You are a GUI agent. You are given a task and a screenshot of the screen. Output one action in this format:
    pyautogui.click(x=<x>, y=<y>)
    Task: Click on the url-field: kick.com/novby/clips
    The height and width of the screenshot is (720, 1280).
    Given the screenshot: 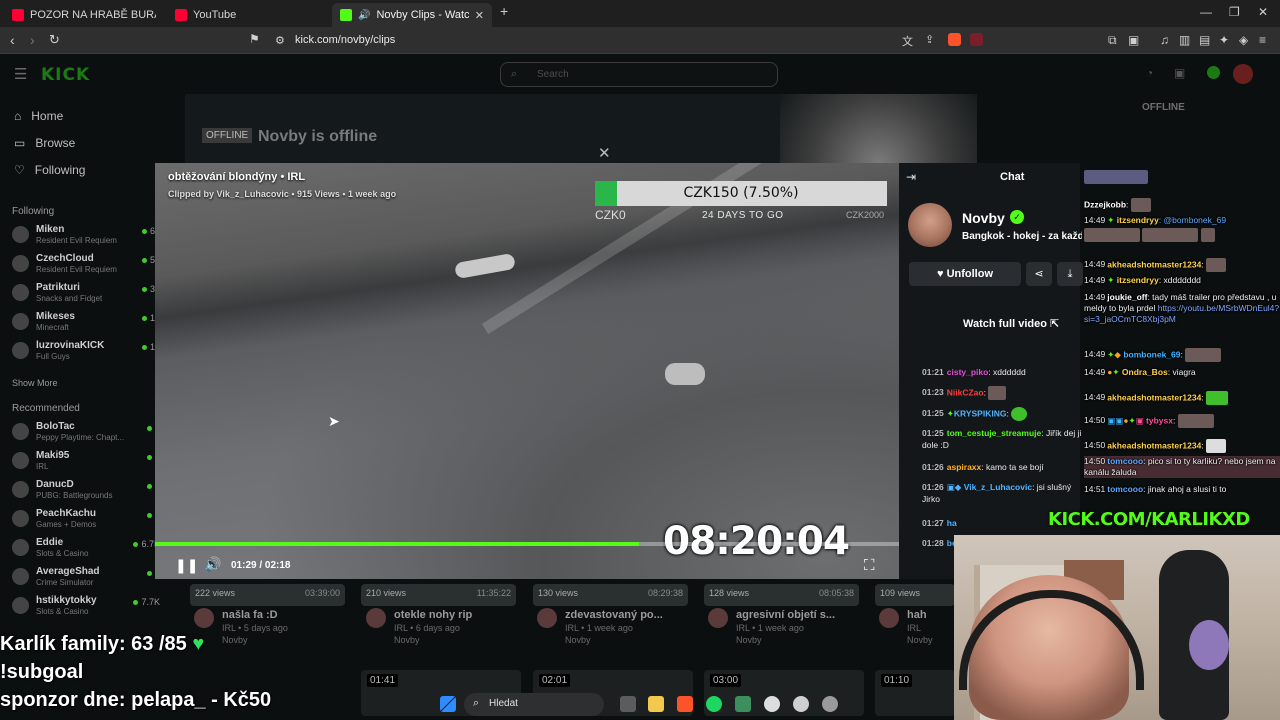 What is the action you would take?
    pyautogui.click(x=345, y=40)
    